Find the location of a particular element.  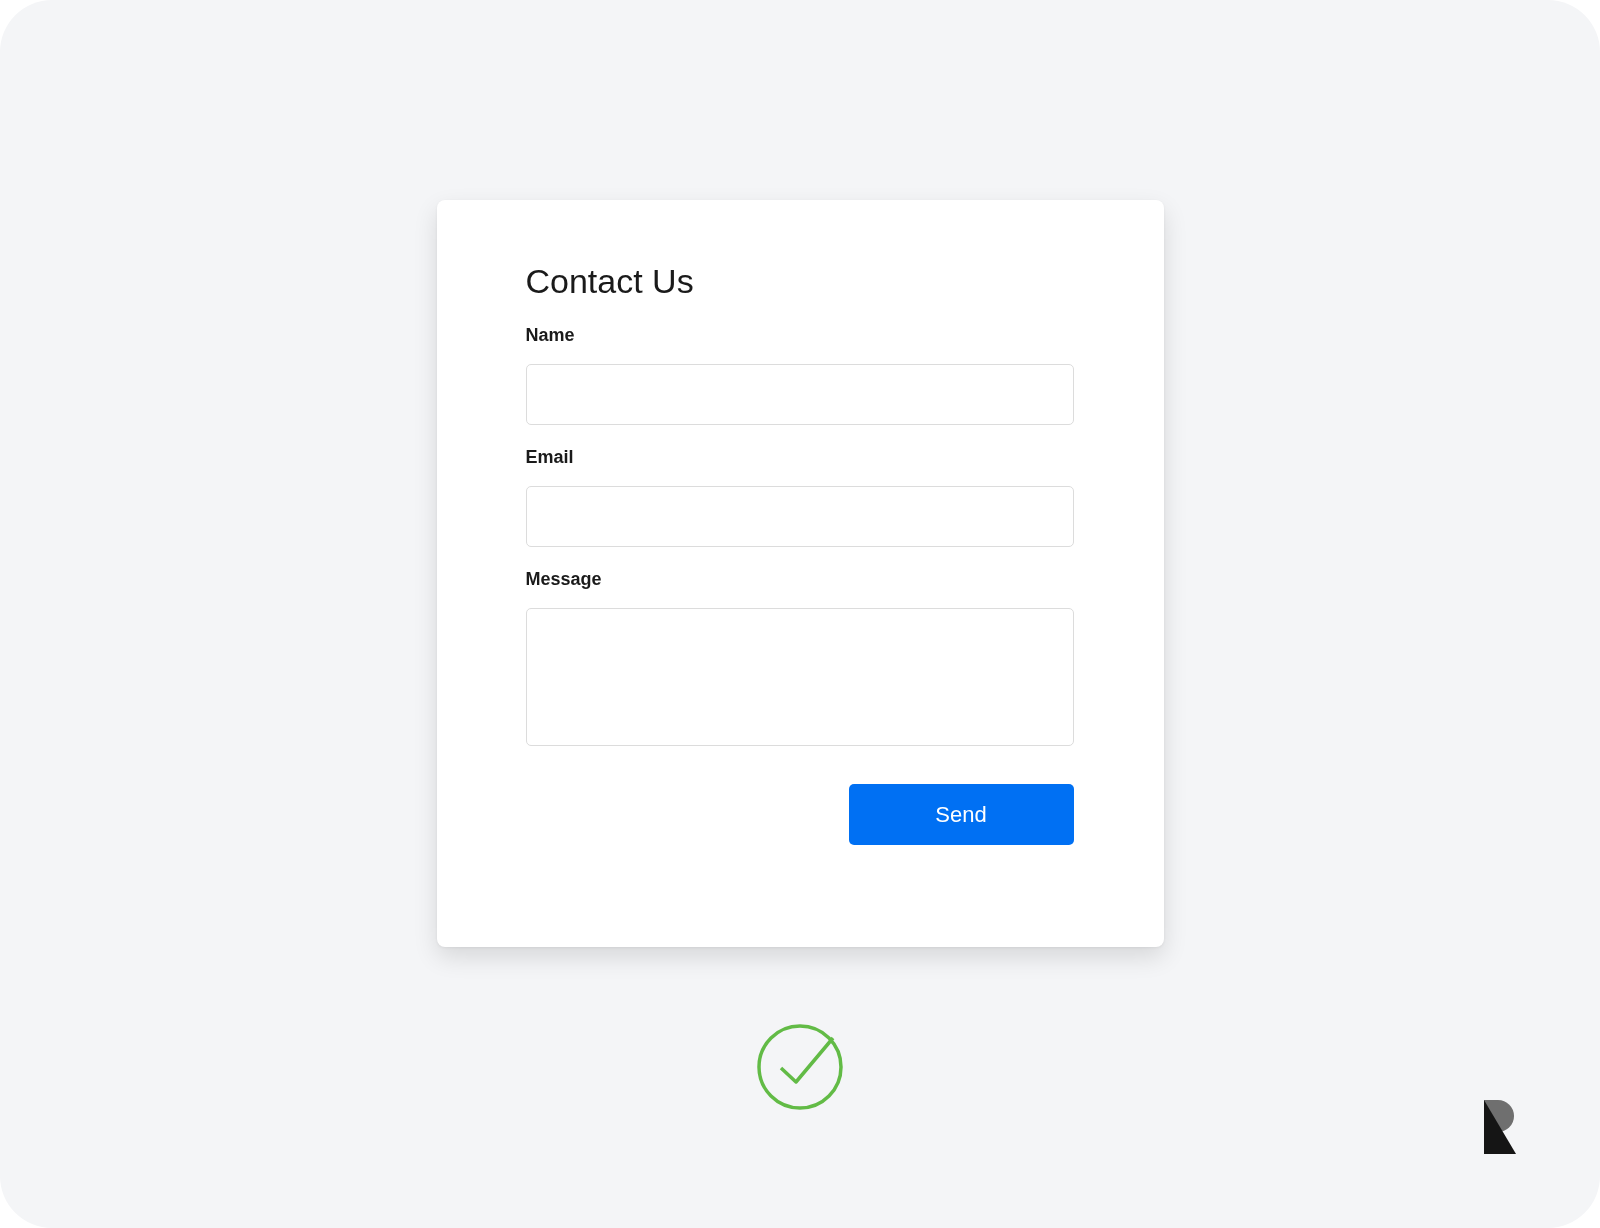

field-label: Email is located at coordinates (549, 457).